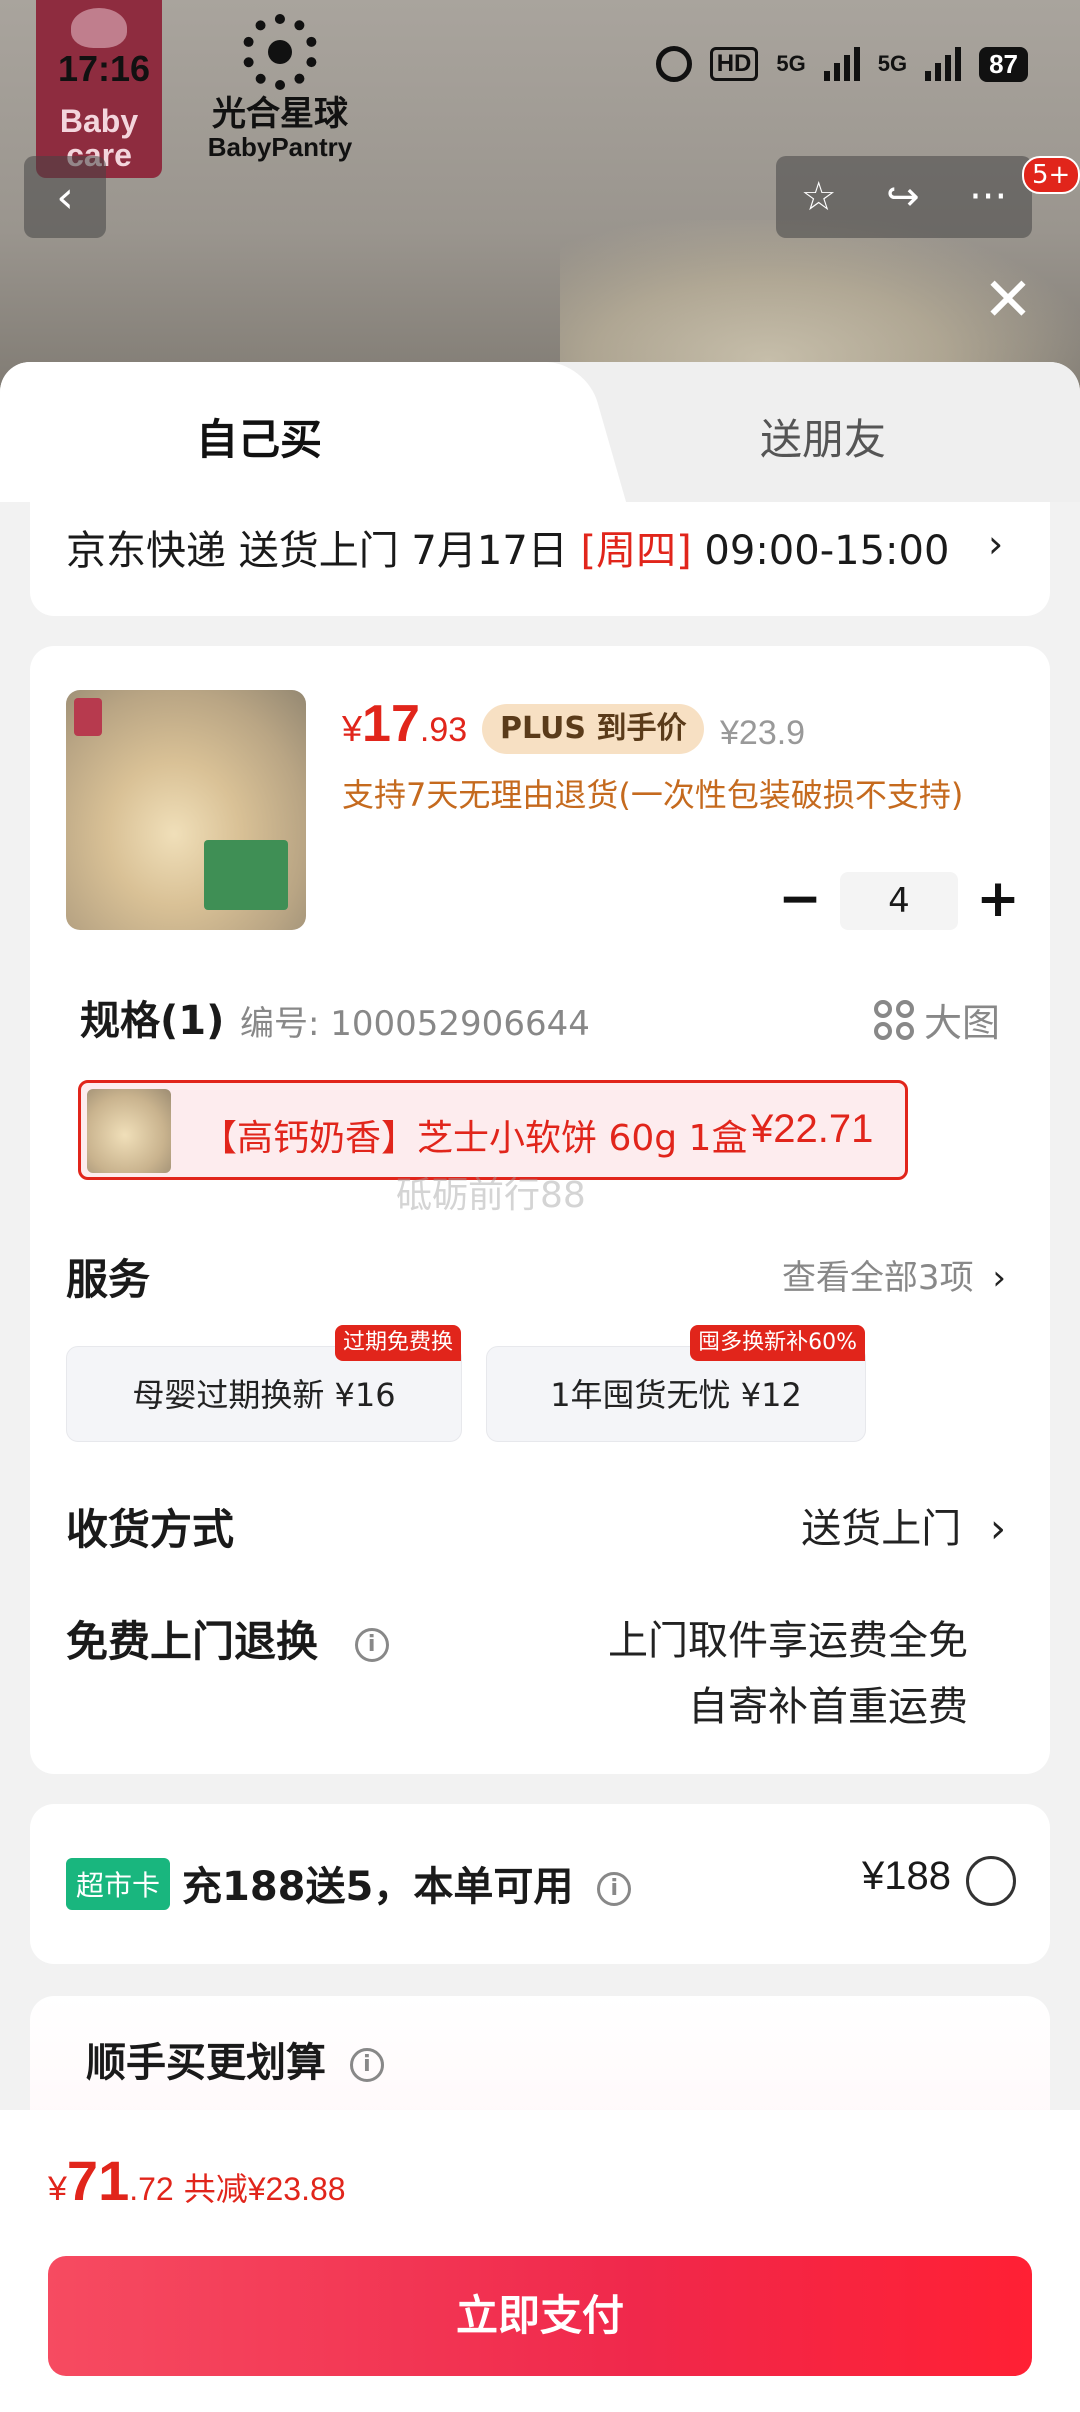  I want to click on service-option: 母婴过期换新 ¥16 过期免费换, so click(264, 1383).